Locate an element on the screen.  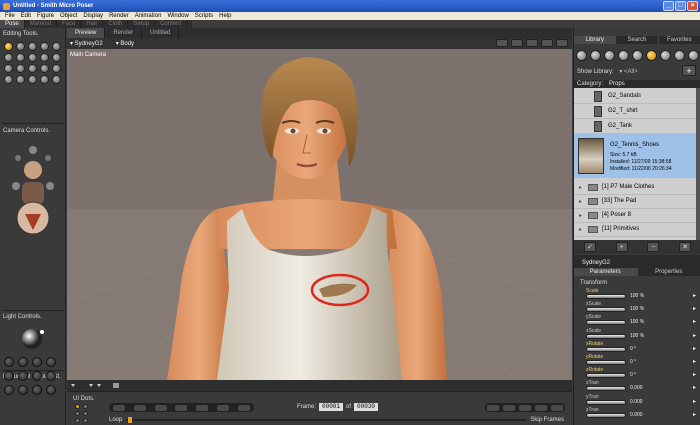
frame-total-field: 00030 is located at coordinates (366, 407).